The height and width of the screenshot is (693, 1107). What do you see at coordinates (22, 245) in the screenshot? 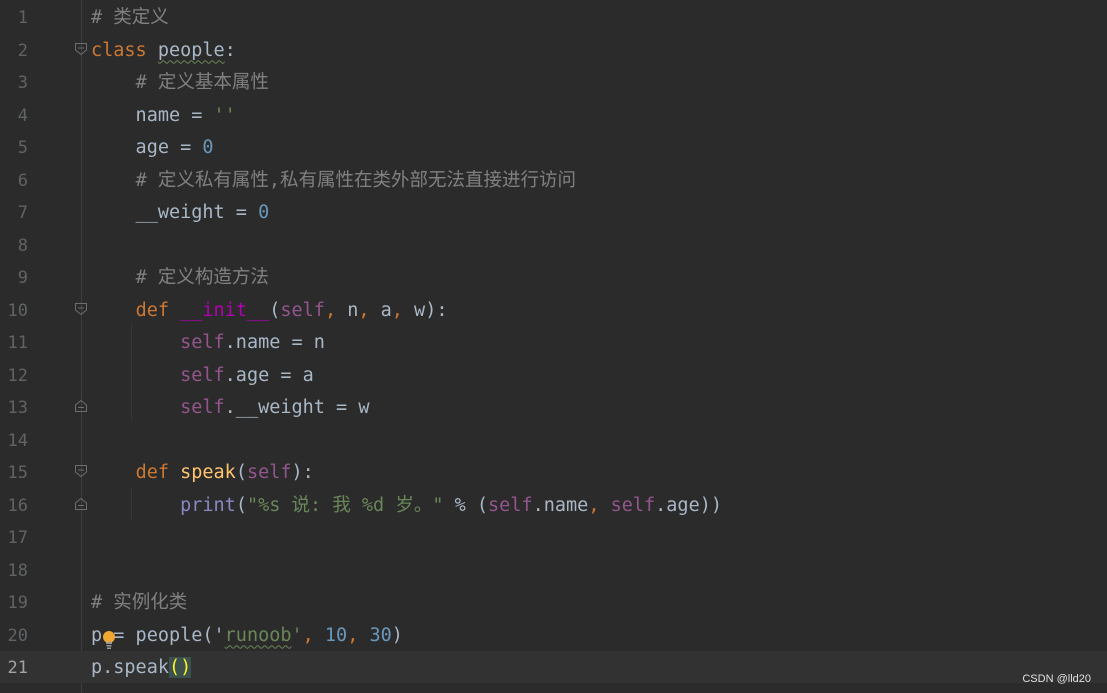
I see `line-number: 8` at bounding box center [22, 245].